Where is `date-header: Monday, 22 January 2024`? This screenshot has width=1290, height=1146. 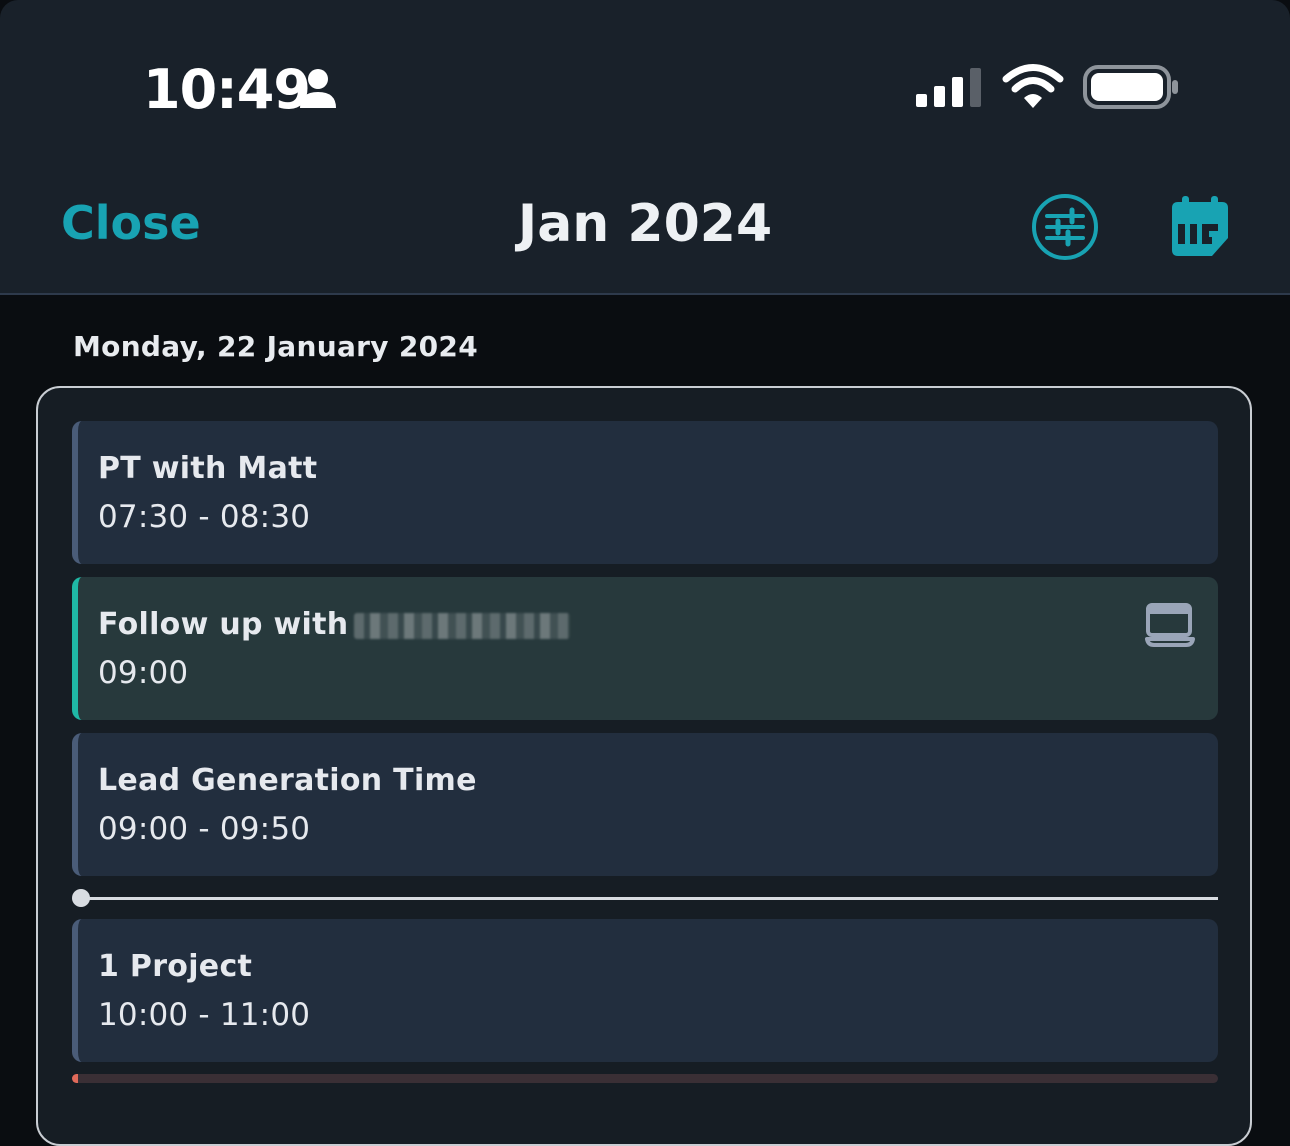 date-header: Monday, 22 January 2024 is located at coordinates (275, 346).